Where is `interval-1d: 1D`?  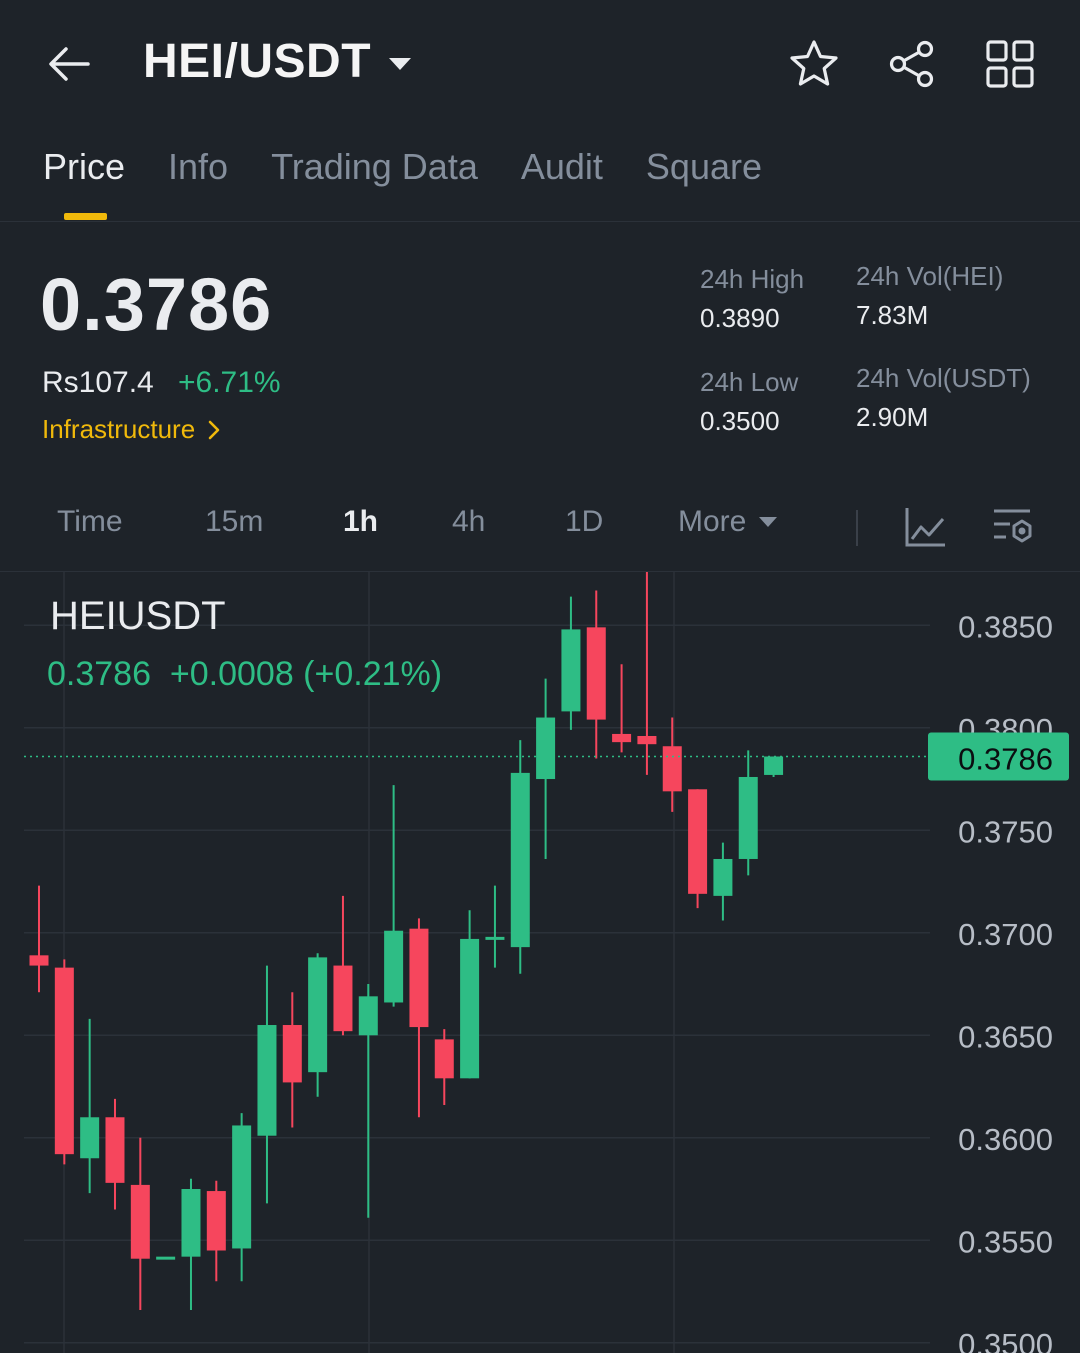 interval-1d: 1D is located at coordinates (584, 522).